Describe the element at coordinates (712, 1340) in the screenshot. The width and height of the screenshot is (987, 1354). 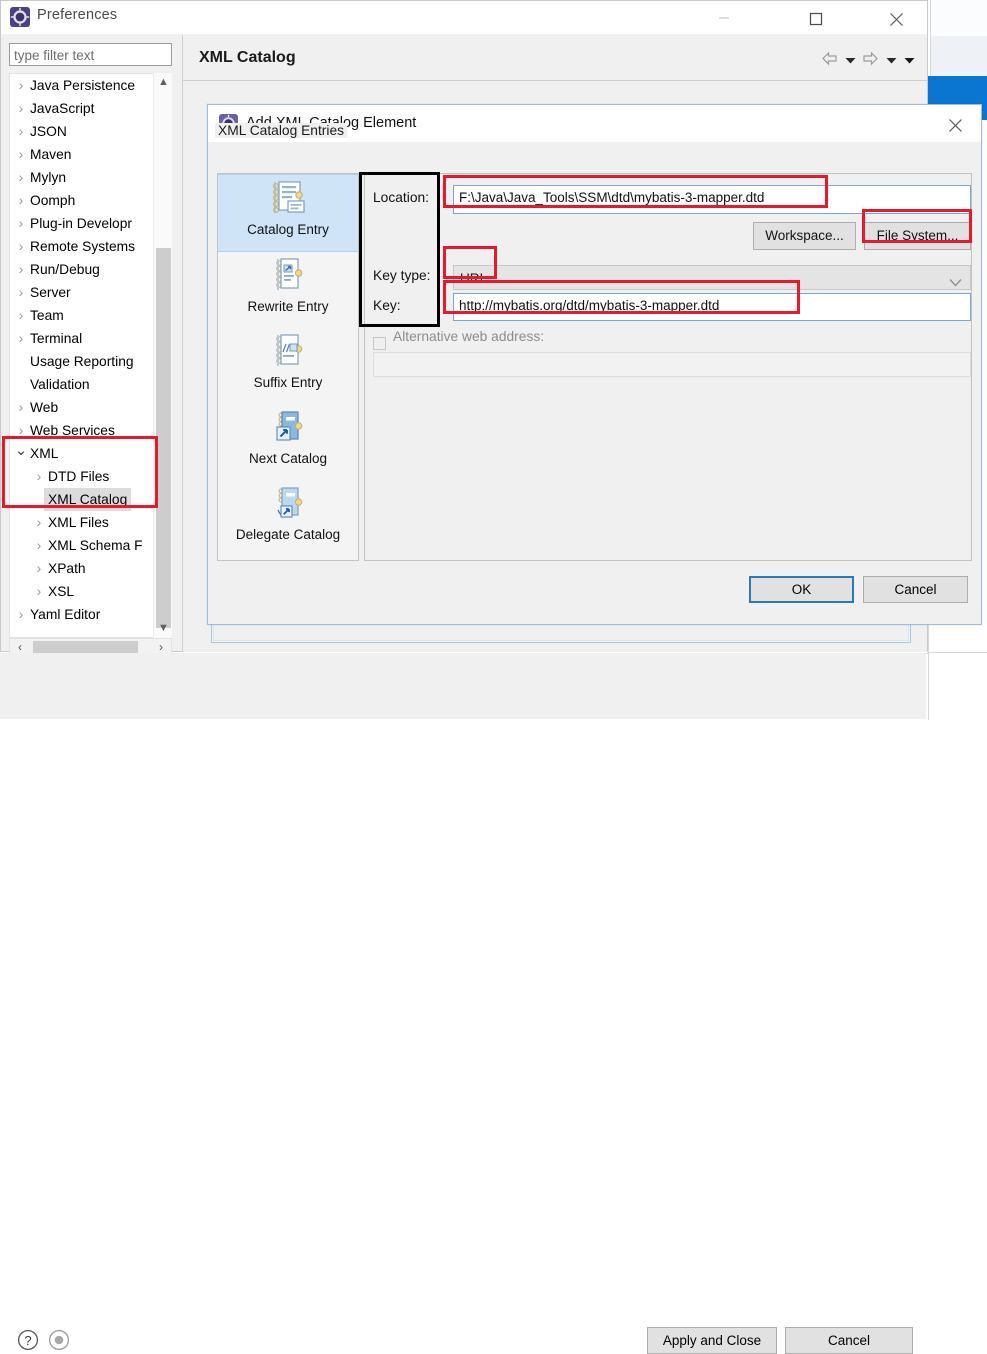
I see `apply-and-close-button: Apply and Close` at that location.